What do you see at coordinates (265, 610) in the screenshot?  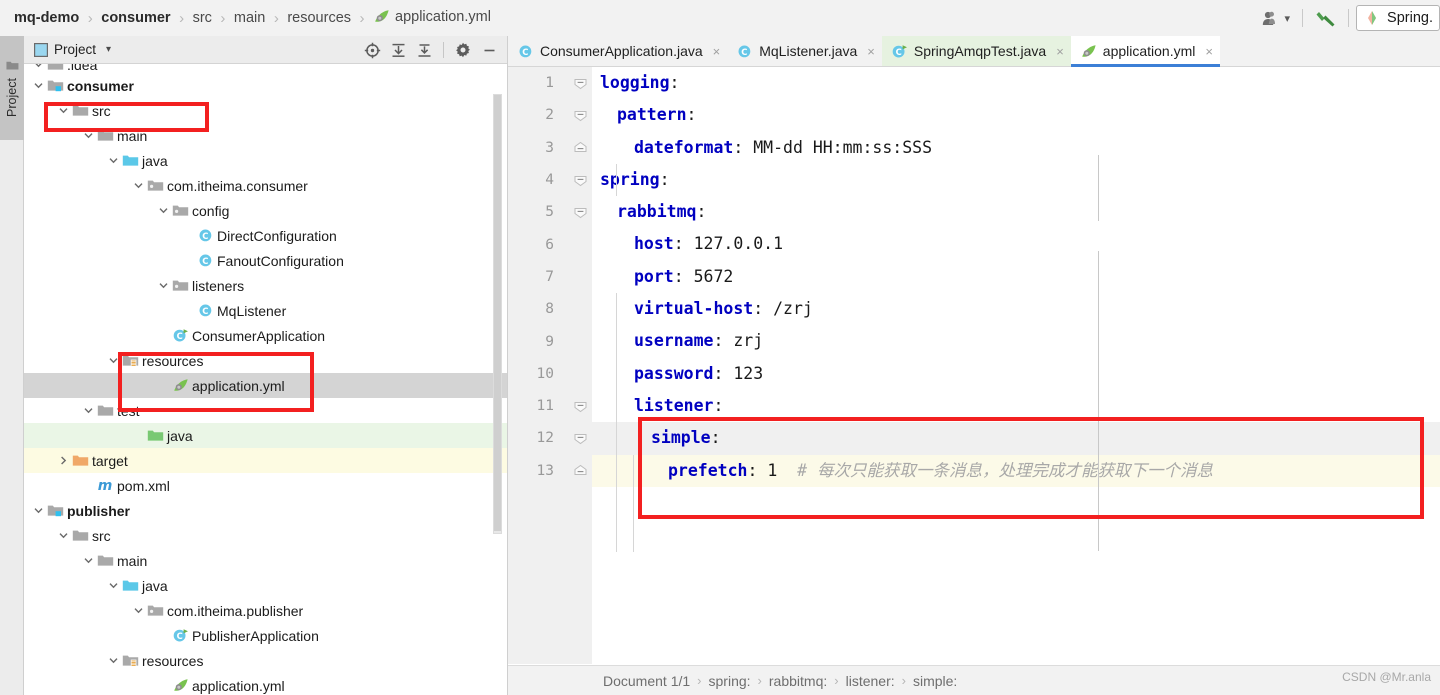 I see `tree-item-com-itheima-publisher: com.itheima.publisher` at bounding box center [265, 610].